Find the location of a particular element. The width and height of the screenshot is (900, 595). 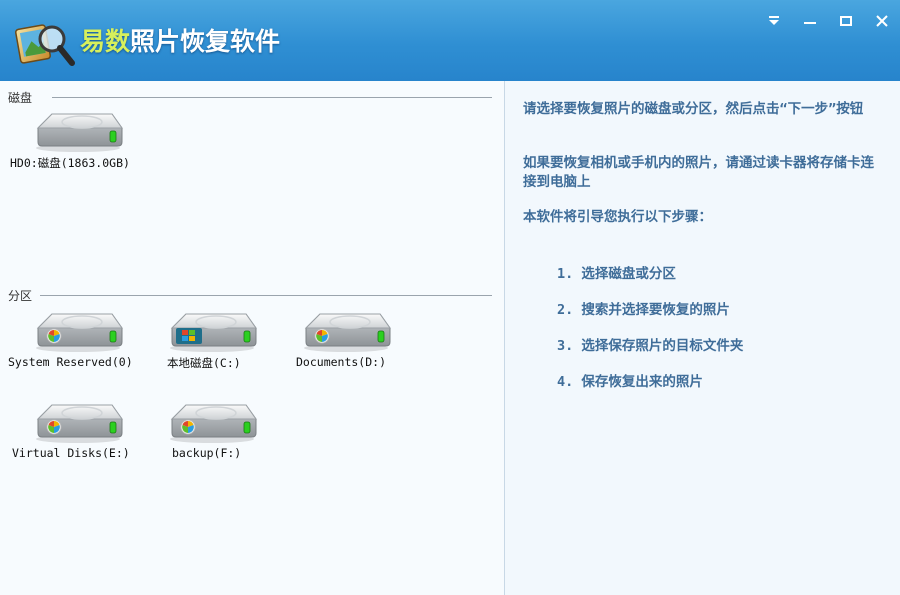

step-item: 2. 搜索并选择要恢复的照片 is located at coordinates (643, 310).